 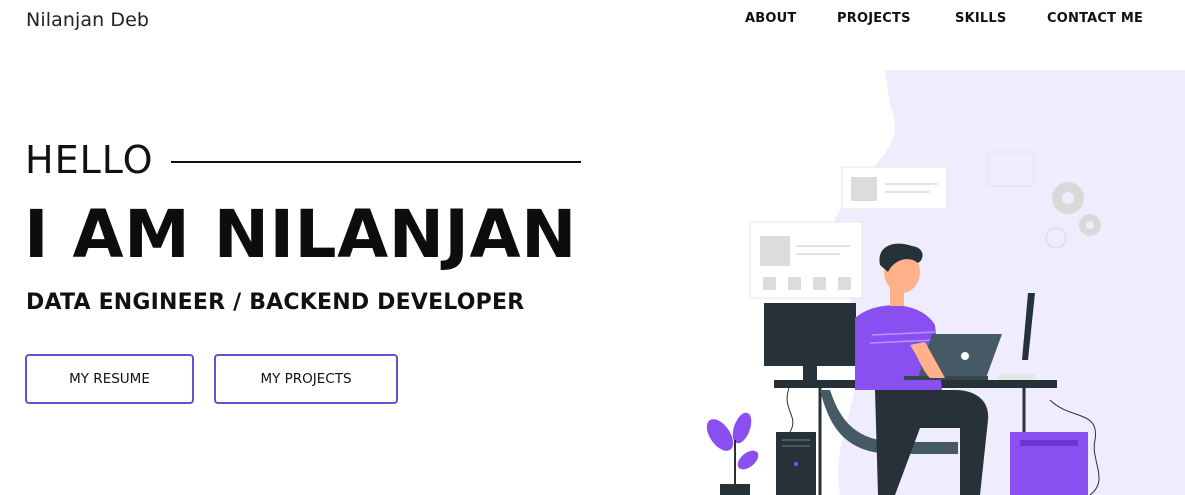 I want to click on resume-button: MY RESUME, so click(x=109, y=379).